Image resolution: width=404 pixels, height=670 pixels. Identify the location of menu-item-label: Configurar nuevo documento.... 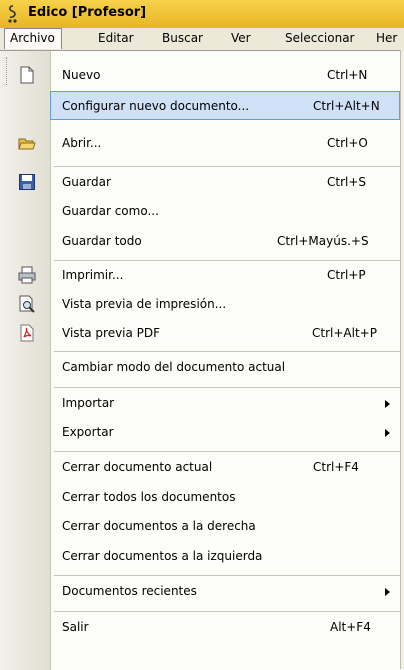
(156, 106).